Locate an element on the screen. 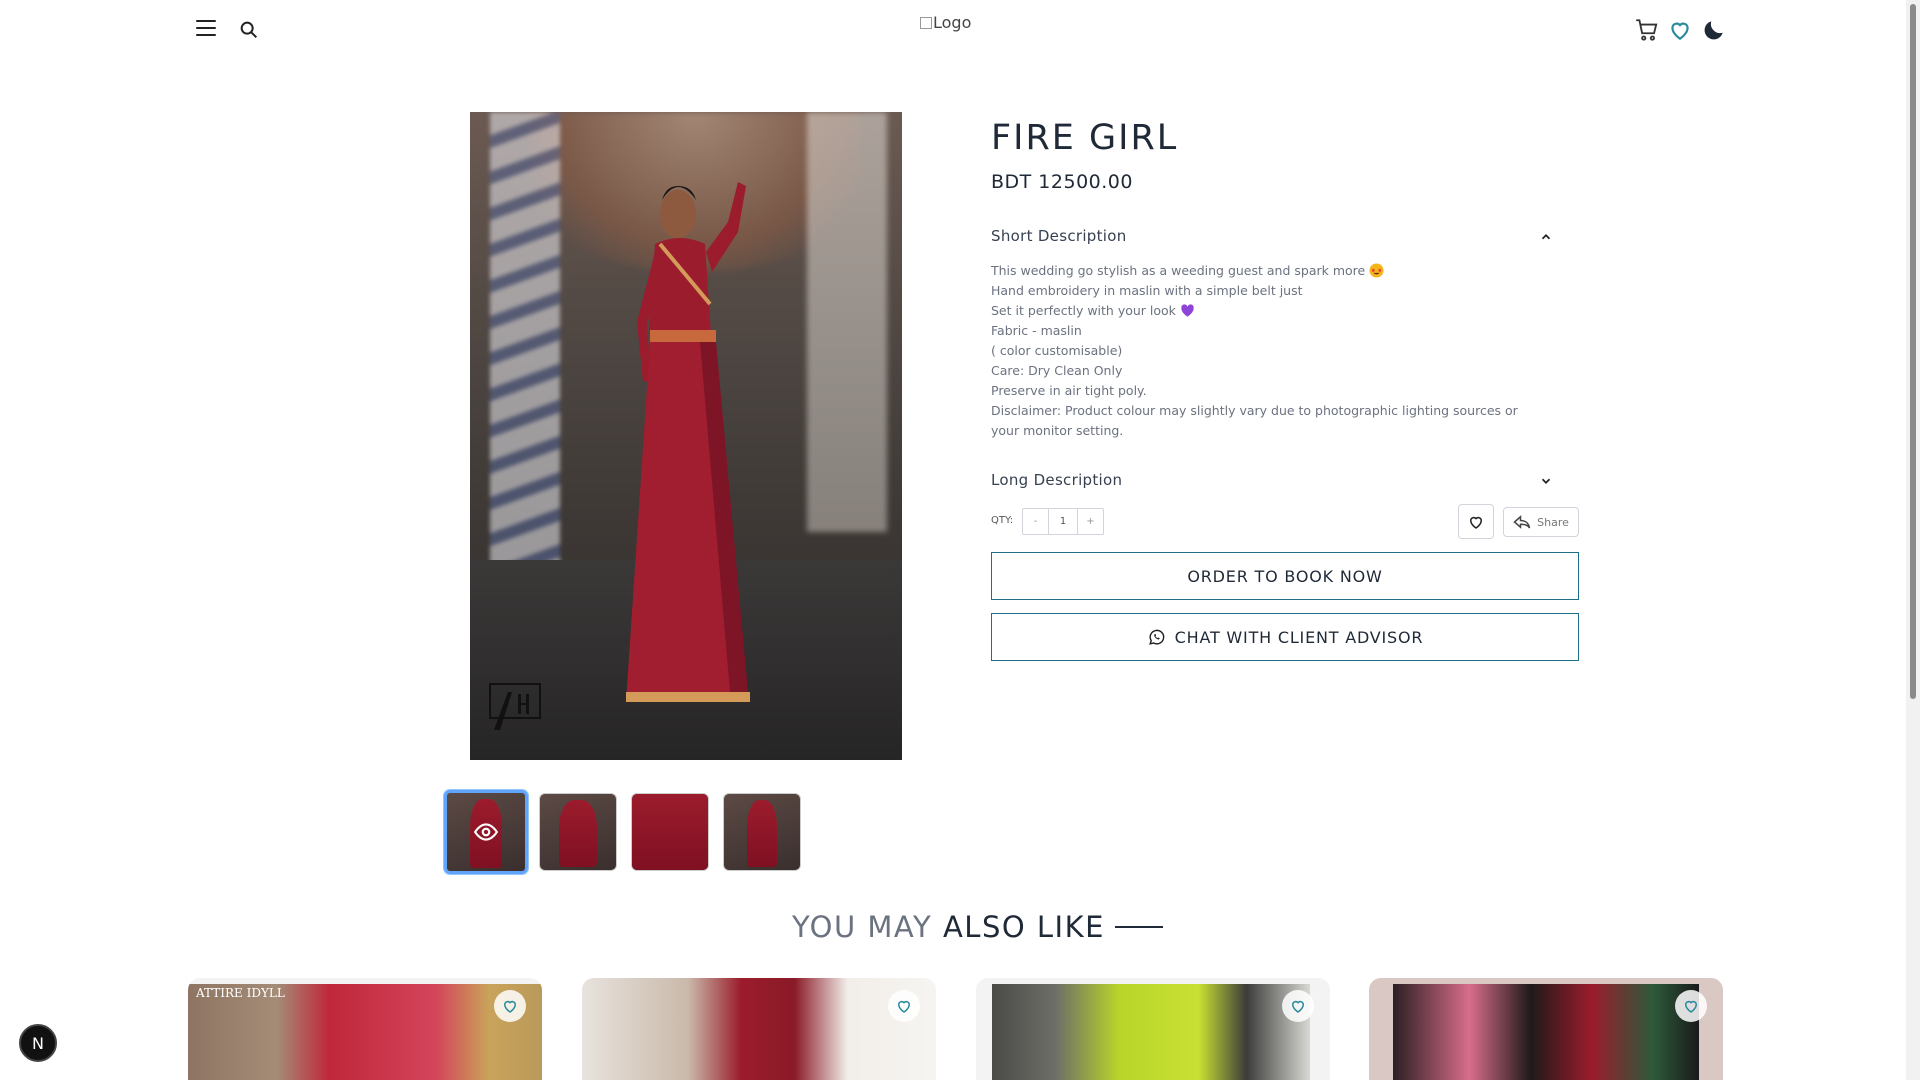 This screenshot has width=1920, height=1080. qty-label: QTY: is located at coordinates (1002, 520).